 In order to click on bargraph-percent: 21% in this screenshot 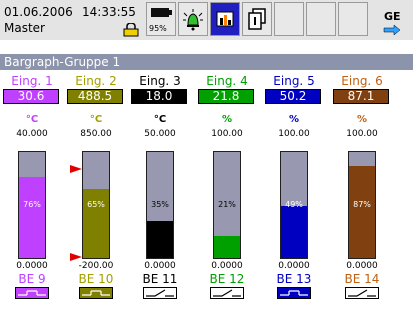, I will do `click(227, 204)`.